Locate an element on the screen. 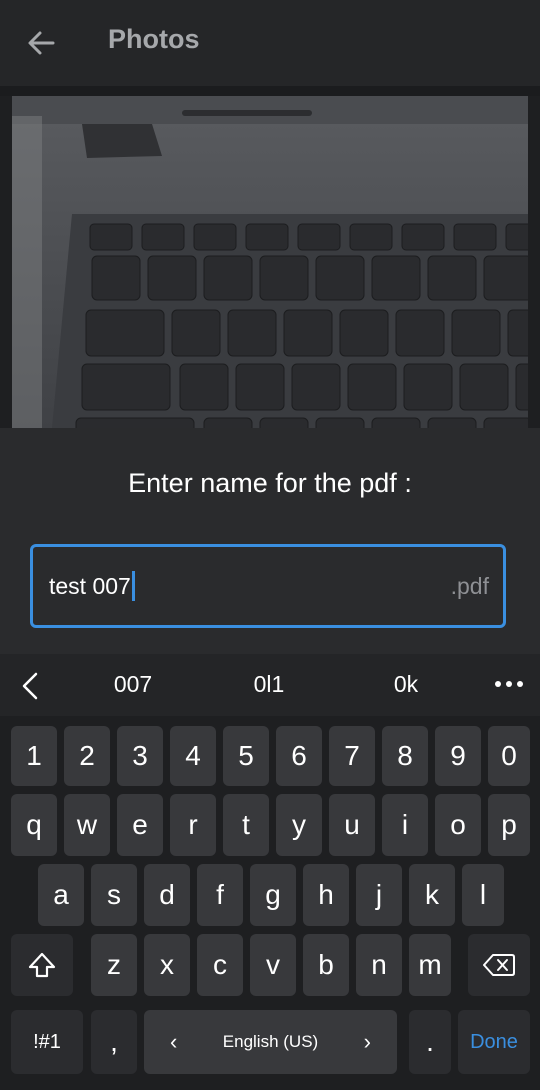  shift-icon is located at coordinates (42, 965).